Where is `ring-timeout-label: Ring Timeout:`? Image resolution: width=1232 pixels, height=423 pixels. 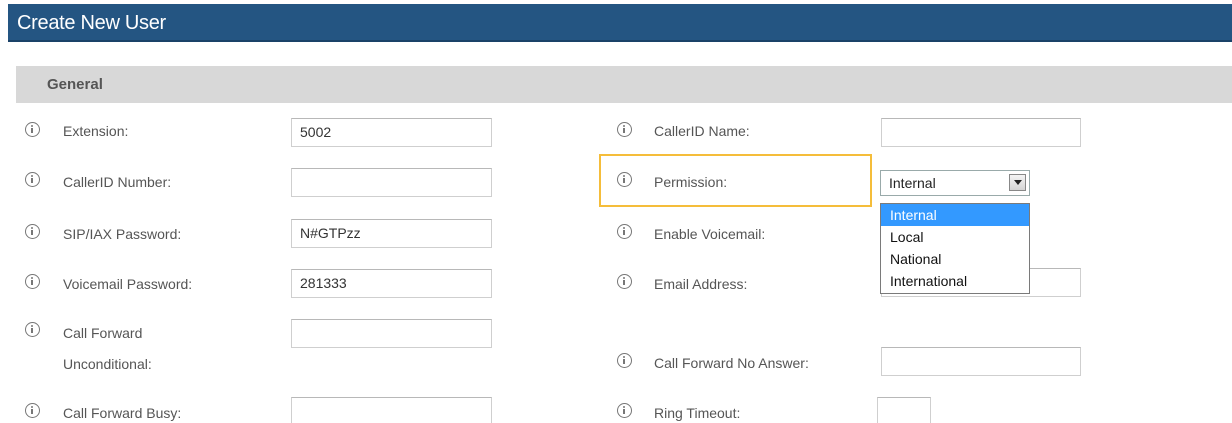
ring-timeout-label: Ring Timeout: is located at coordinates (697, 413).